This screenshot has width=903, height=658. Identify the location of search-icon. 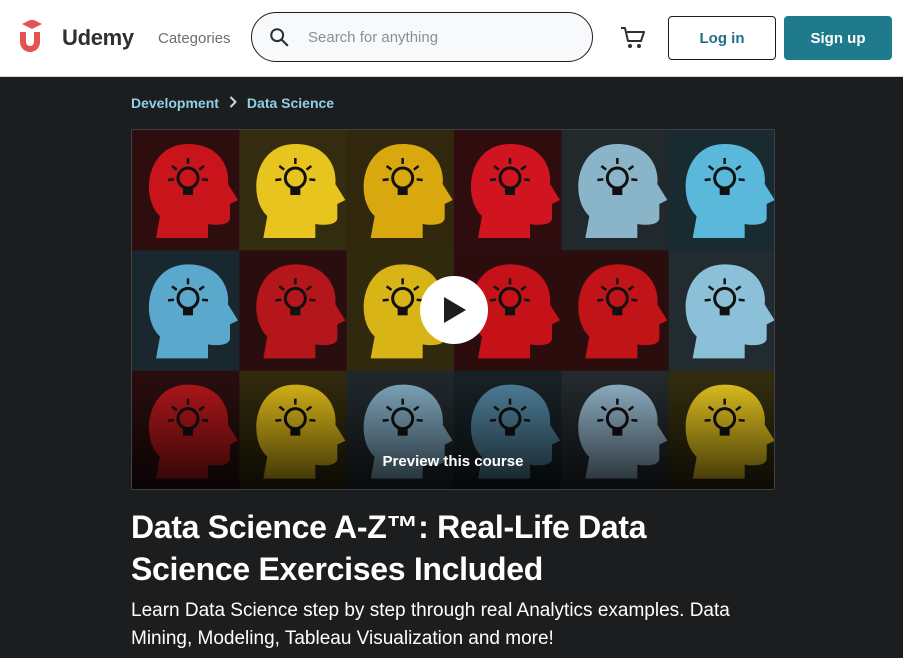
(279, 37).